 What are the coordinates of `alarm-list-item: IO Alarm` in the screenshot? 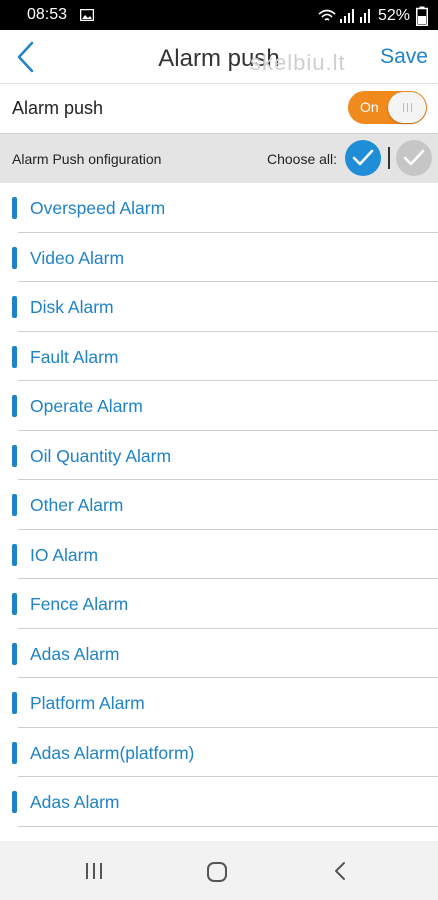 It's located at (219, 554).